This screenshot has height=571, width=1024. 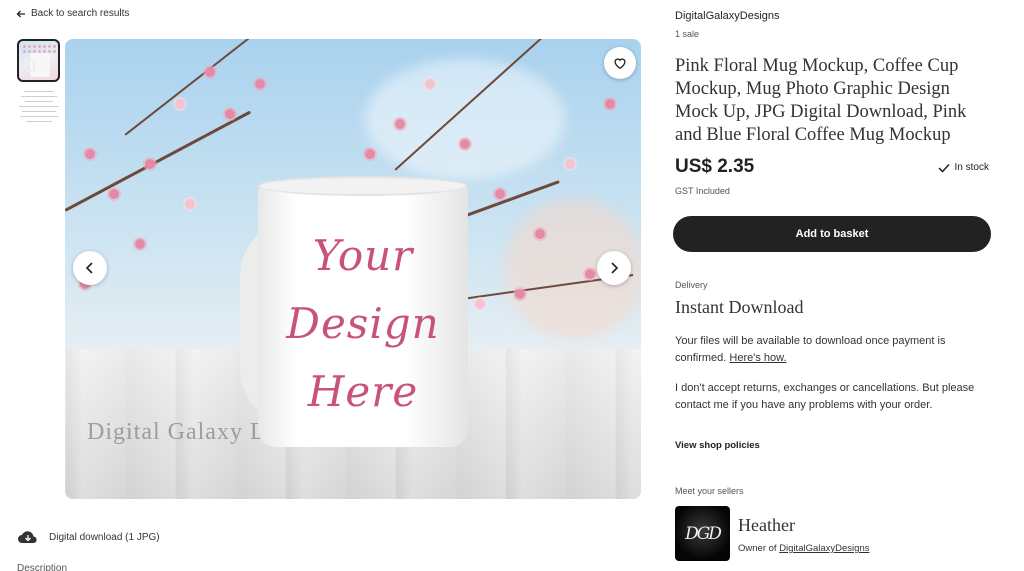 I want to click on digital-download-info: Digital download (1 JPG), so click(x=88, y=537).